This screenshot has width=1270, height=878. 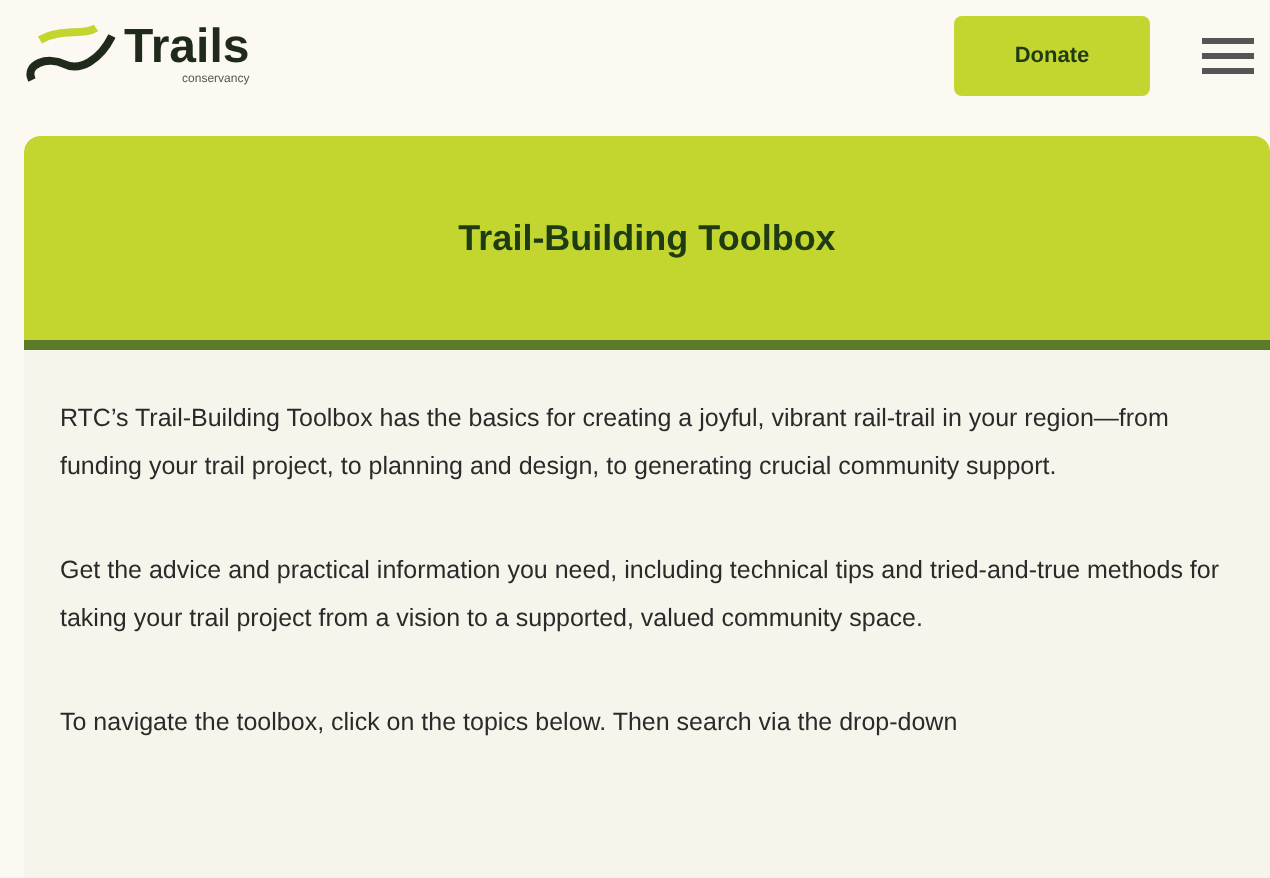 I want to click on logo-text: Trails, so click(x=187, y=48).